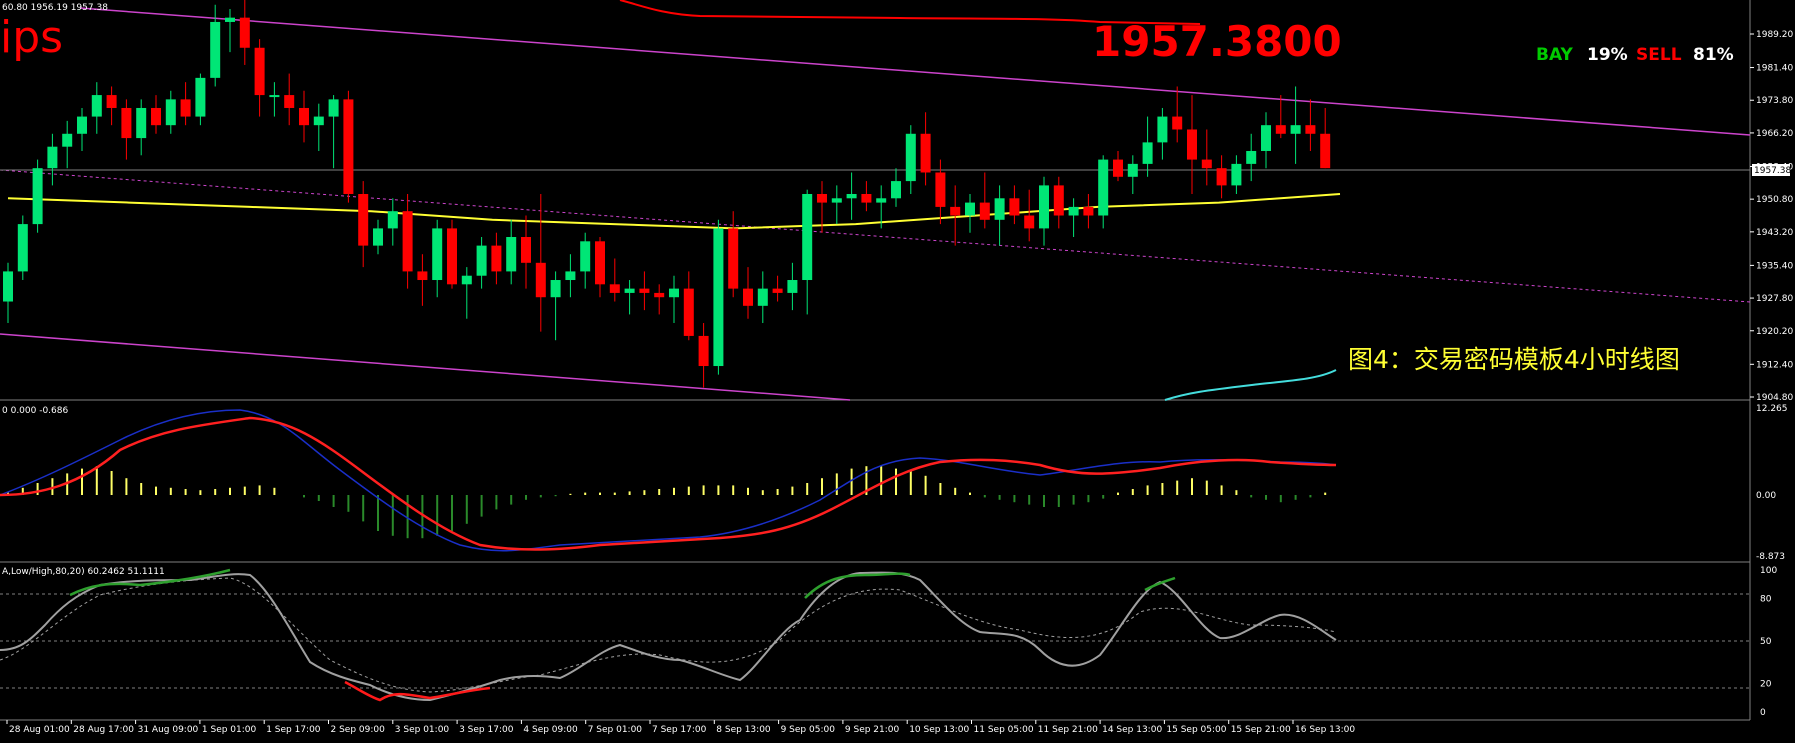  What do you see at coordinates (293, 730) in the screenshot?
I see `time-tick-label: 1 Sep 17:00` at bounding box center [293, 730].